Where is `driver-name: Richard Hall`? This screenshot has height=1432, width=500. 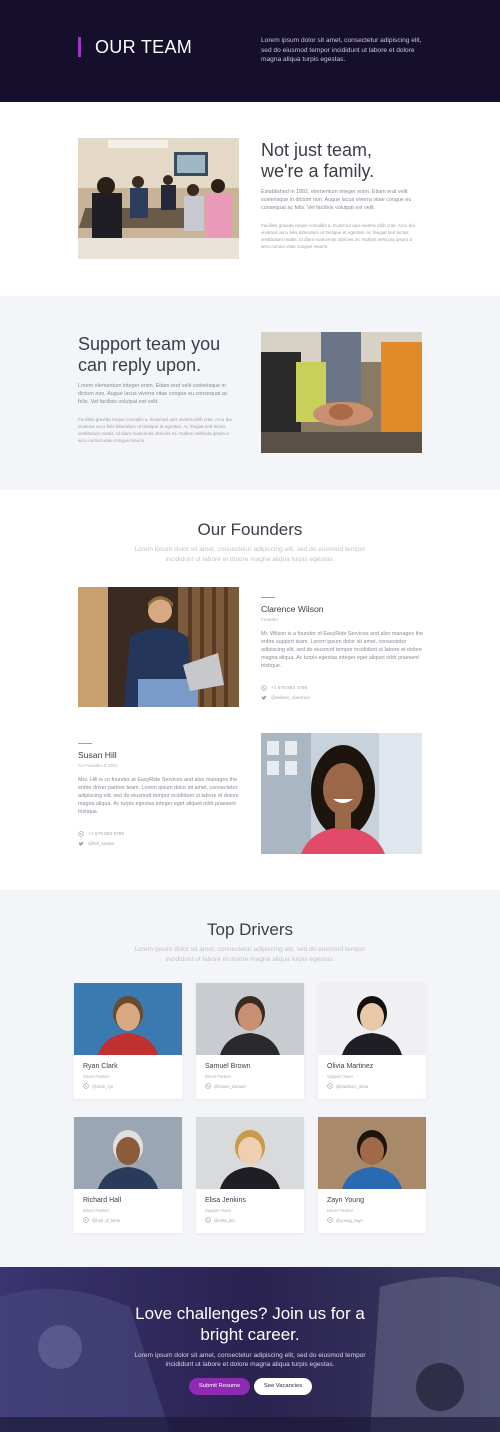
driver-name: Richard Hall is located at coordinates (102, 1200).